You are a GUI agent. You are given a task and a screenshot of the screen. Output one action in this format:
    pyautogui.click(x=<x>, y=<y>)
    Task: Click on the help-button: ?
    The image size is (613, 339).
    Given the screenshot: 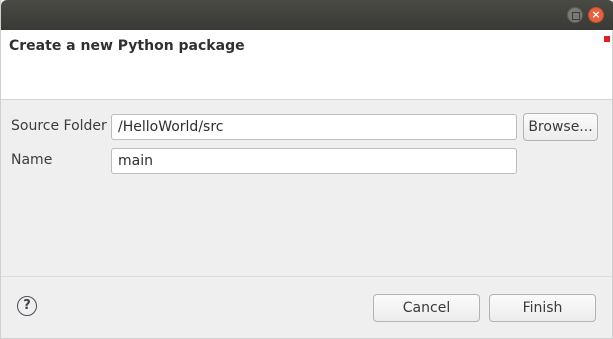 What is the action you would take?
    pyautogui.click(x=27, y=306)
    